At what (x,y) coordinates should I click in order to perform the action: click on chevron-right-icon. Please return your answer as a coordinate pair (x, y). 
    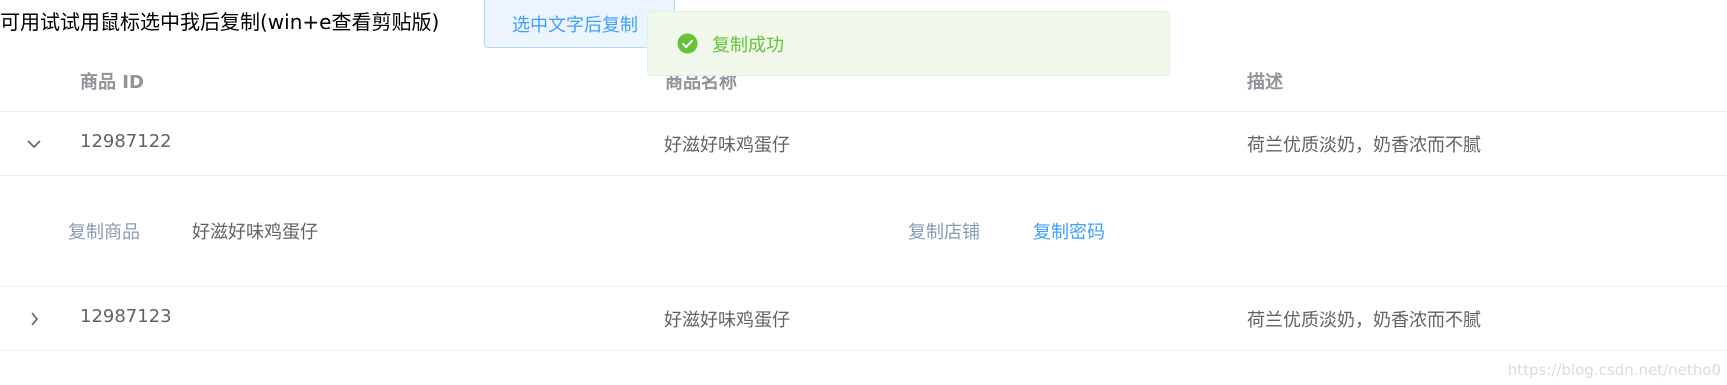
    Looking at the image, I should click on (34, 319).